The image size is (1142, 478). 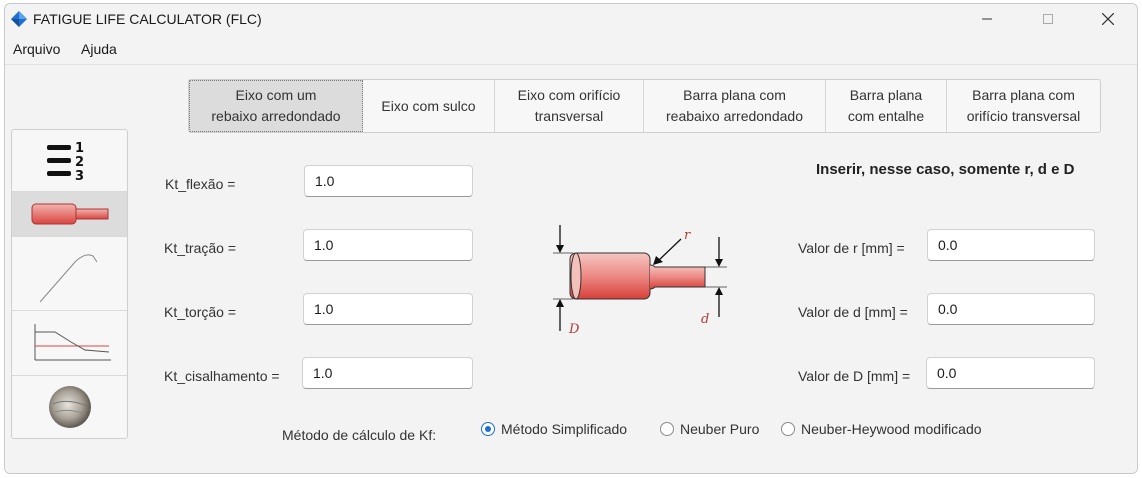 What do you see at coordinates (1010, 373) in the screenshot?
I see `valor-D-input` at bounding box center [1010, 373].